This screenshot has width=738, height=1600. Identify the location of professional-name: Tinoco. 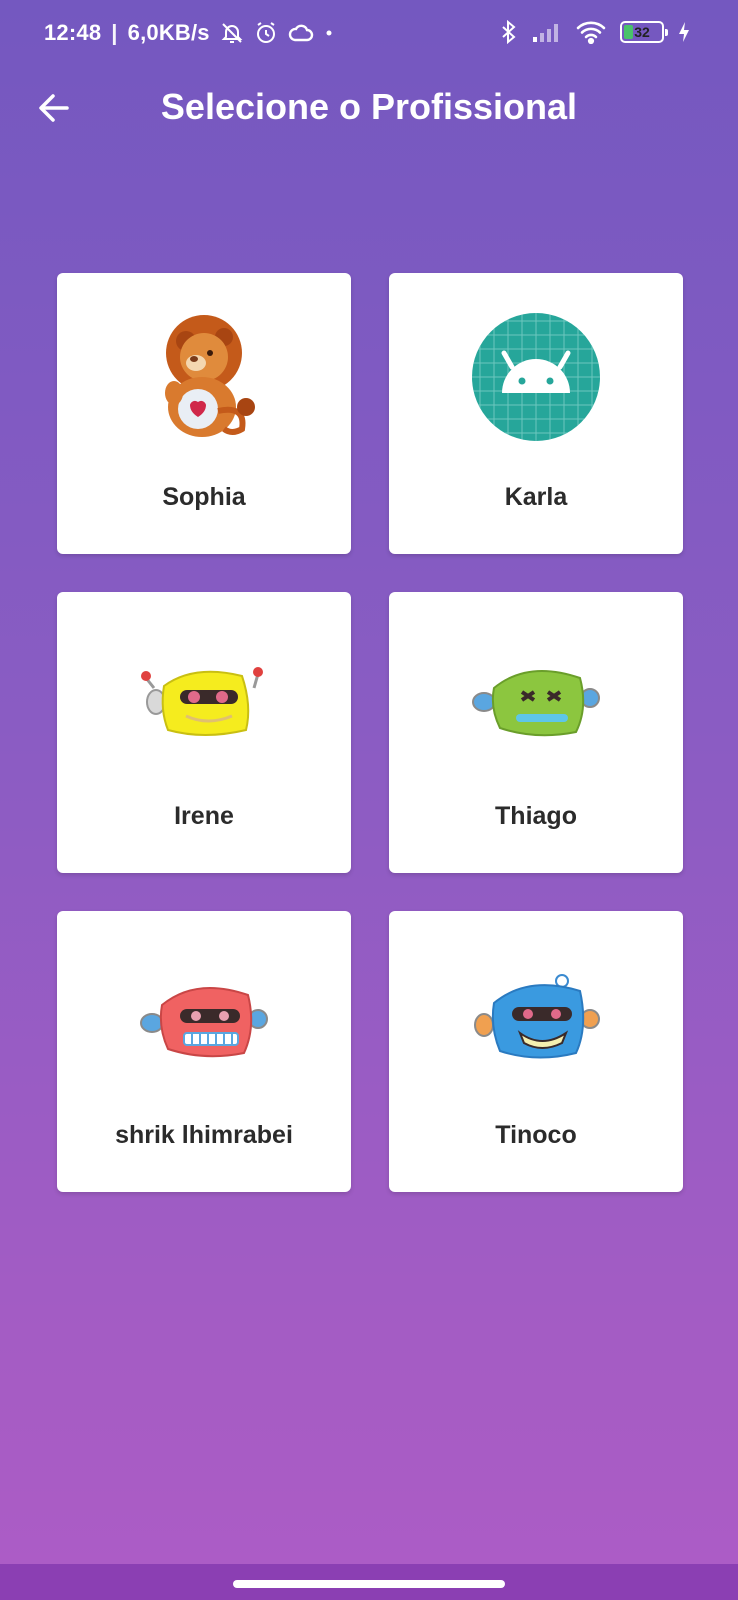
(536, 1135).